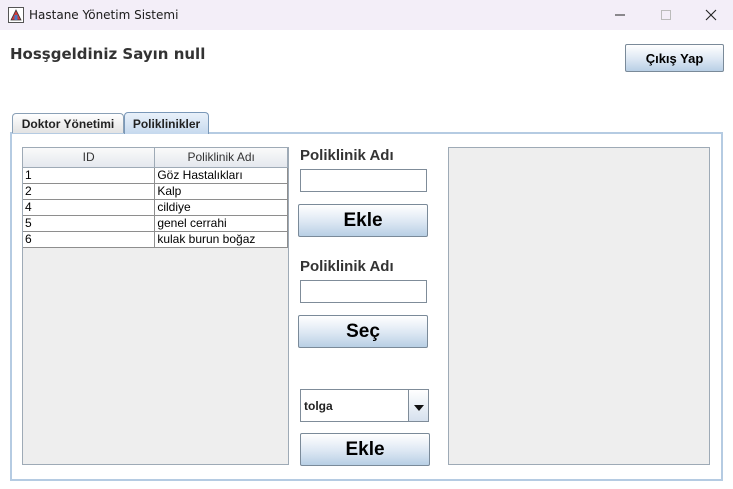  I want to click on maximize-button, so click(666, 15).